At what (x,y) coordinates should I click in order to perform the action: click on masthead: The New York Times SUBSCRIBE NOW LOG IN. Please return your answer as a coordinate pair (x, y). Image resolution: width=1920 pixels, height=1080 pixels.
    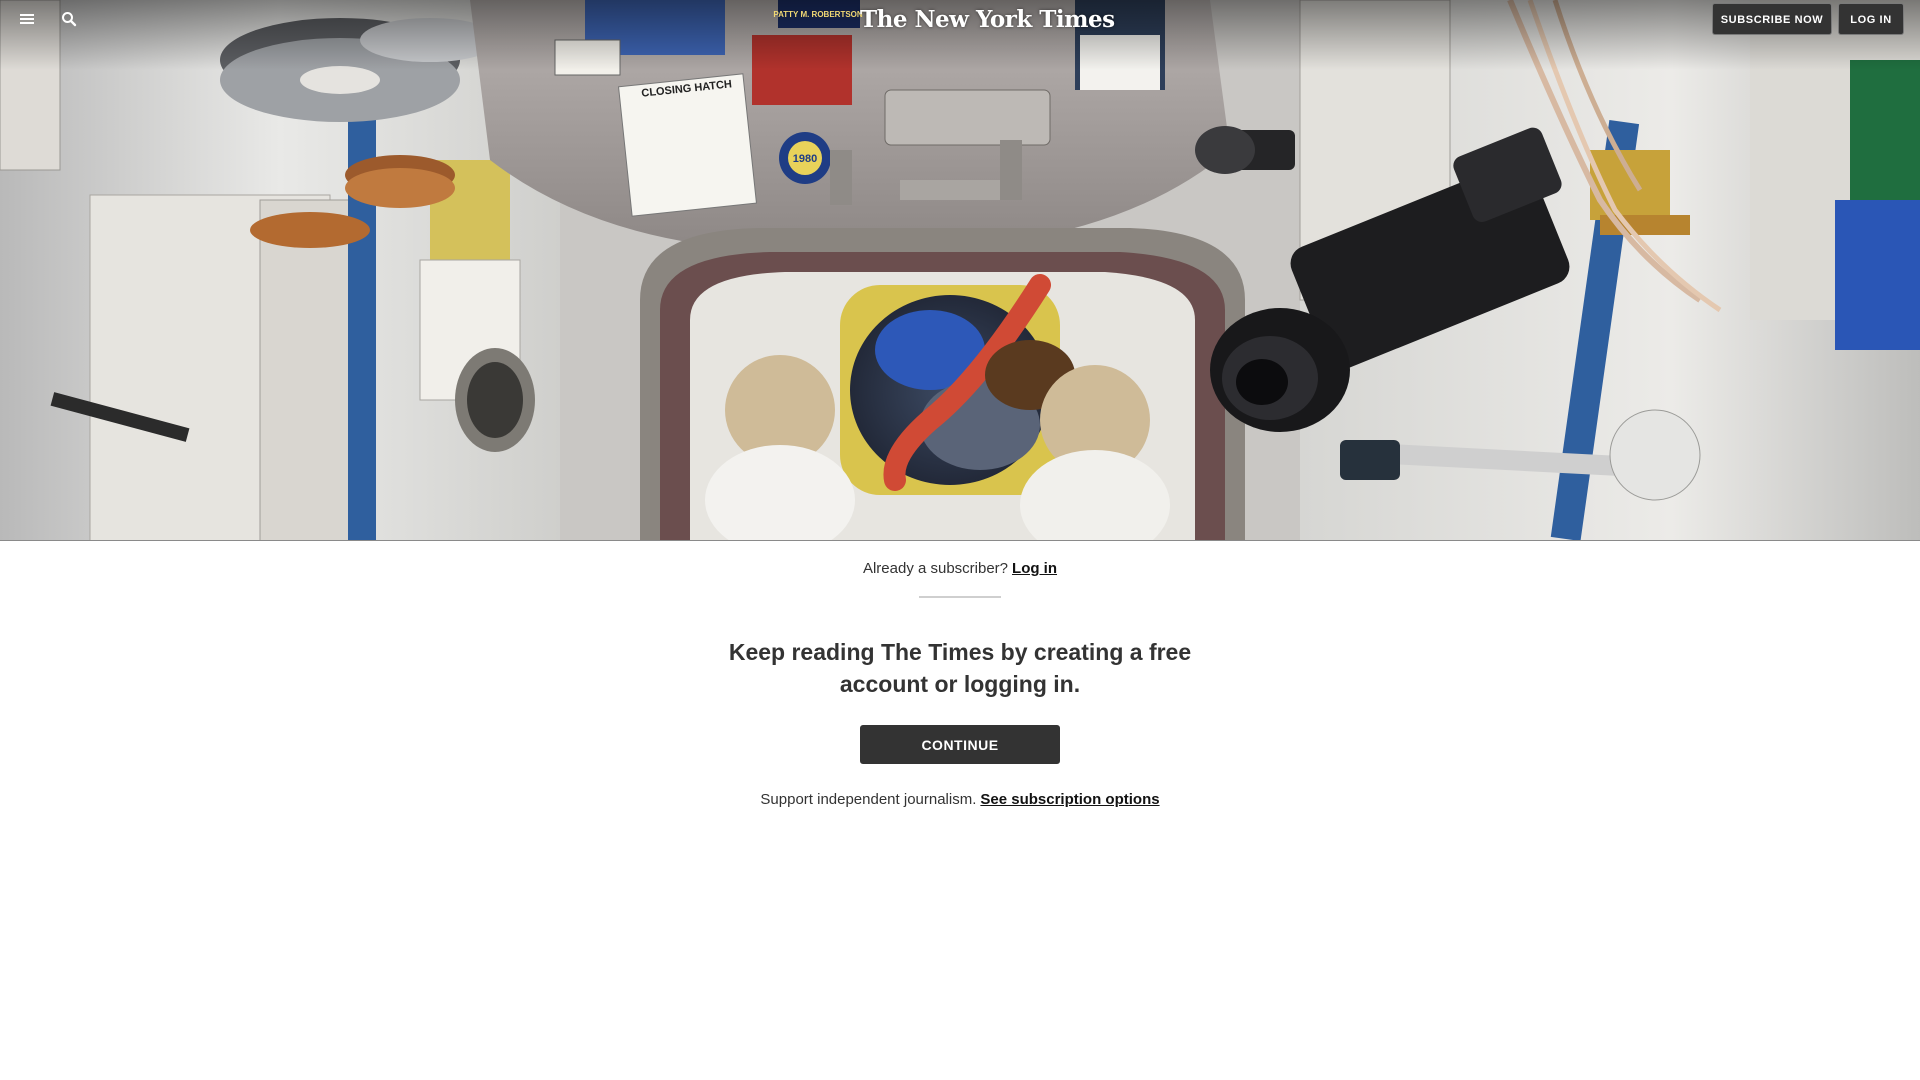
    Looking at the image, I should click on (960, 19).